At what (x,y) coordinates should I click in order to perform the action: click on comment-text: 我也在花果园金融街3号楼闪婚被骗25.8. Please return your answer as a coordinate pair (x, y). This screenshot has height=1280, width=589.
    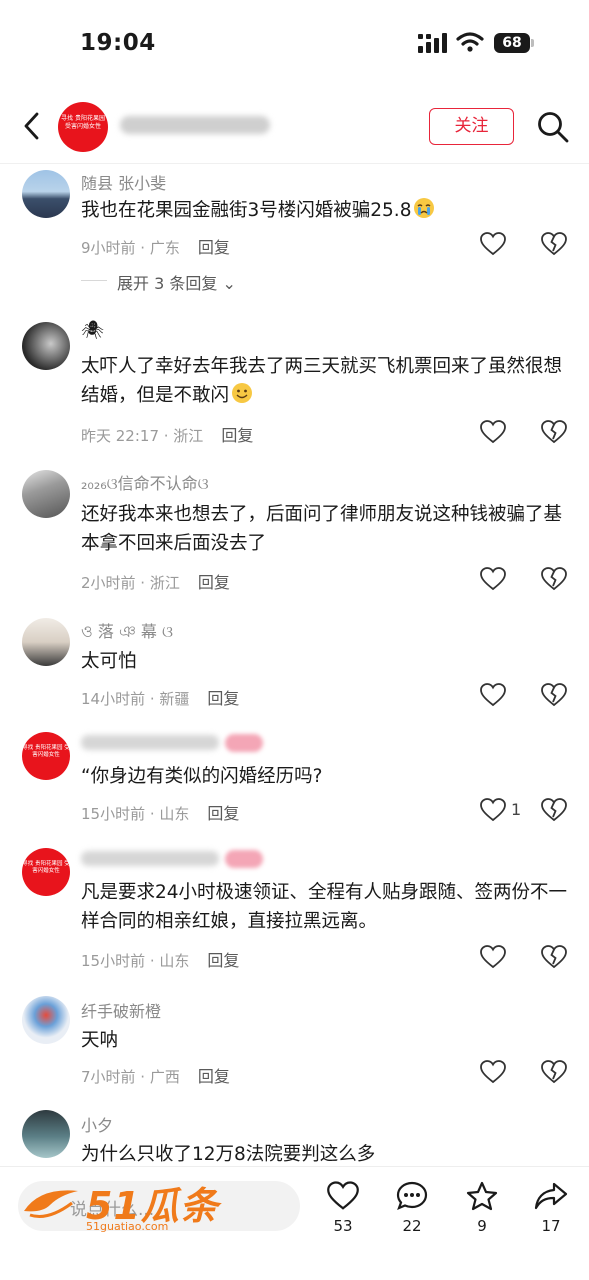
    Looking at the image, I should click on (326, 210).